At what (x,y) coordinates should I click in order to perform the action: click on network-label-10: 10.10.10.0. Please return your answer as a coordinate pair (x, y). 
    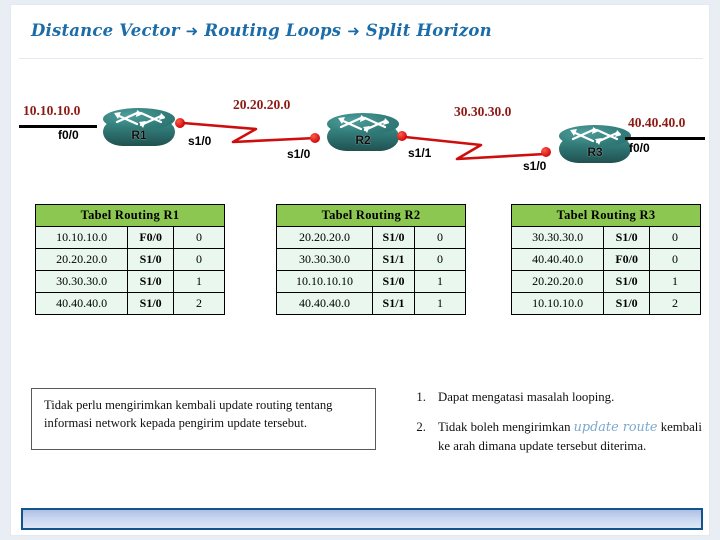
    Looking at the image, I should click on (52, 110).